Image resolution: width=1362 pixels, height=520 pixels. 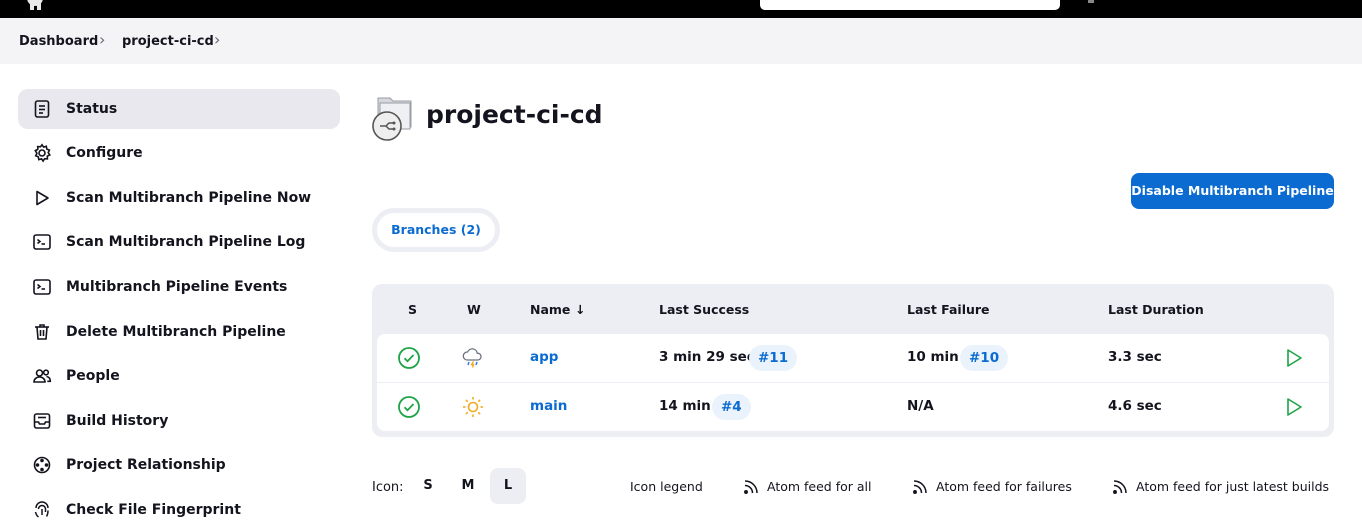 I want to click on column-header-name: Name, so click(x=550, y=309).